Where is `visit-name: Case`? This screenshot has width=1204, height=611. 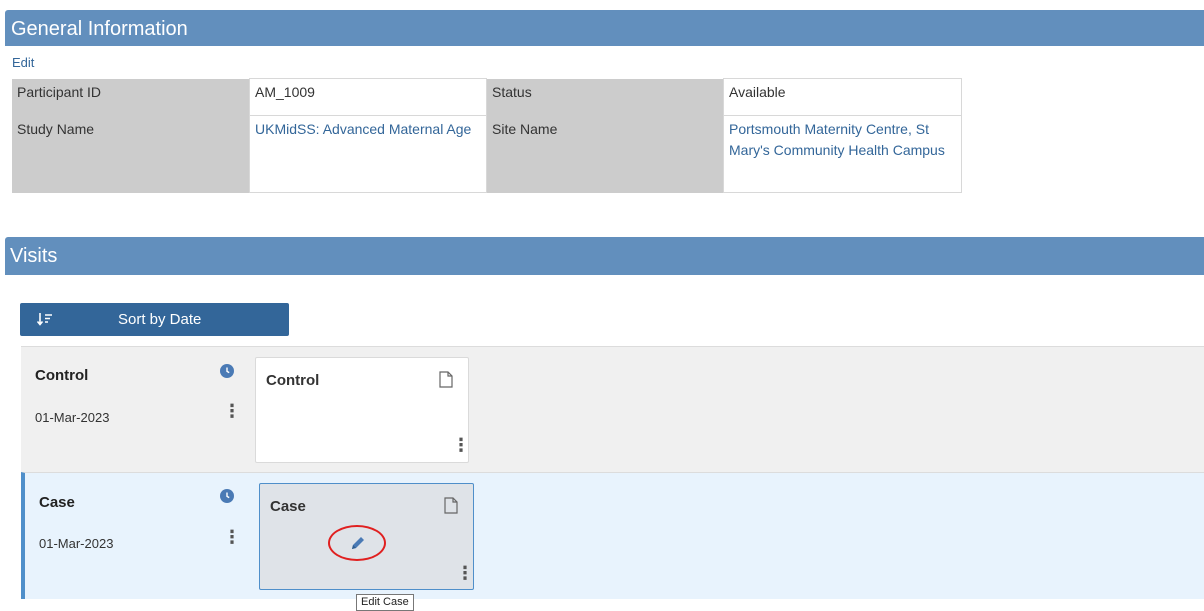
visit-name: Case is located at coordinates (57, 502).